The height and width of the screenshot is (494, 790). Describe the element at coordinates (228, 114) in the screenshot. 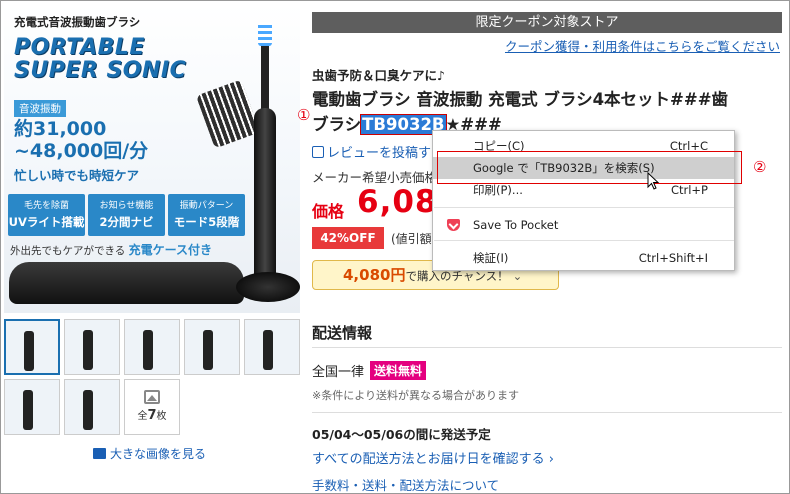

I see `brush-head-closeup` at that location.